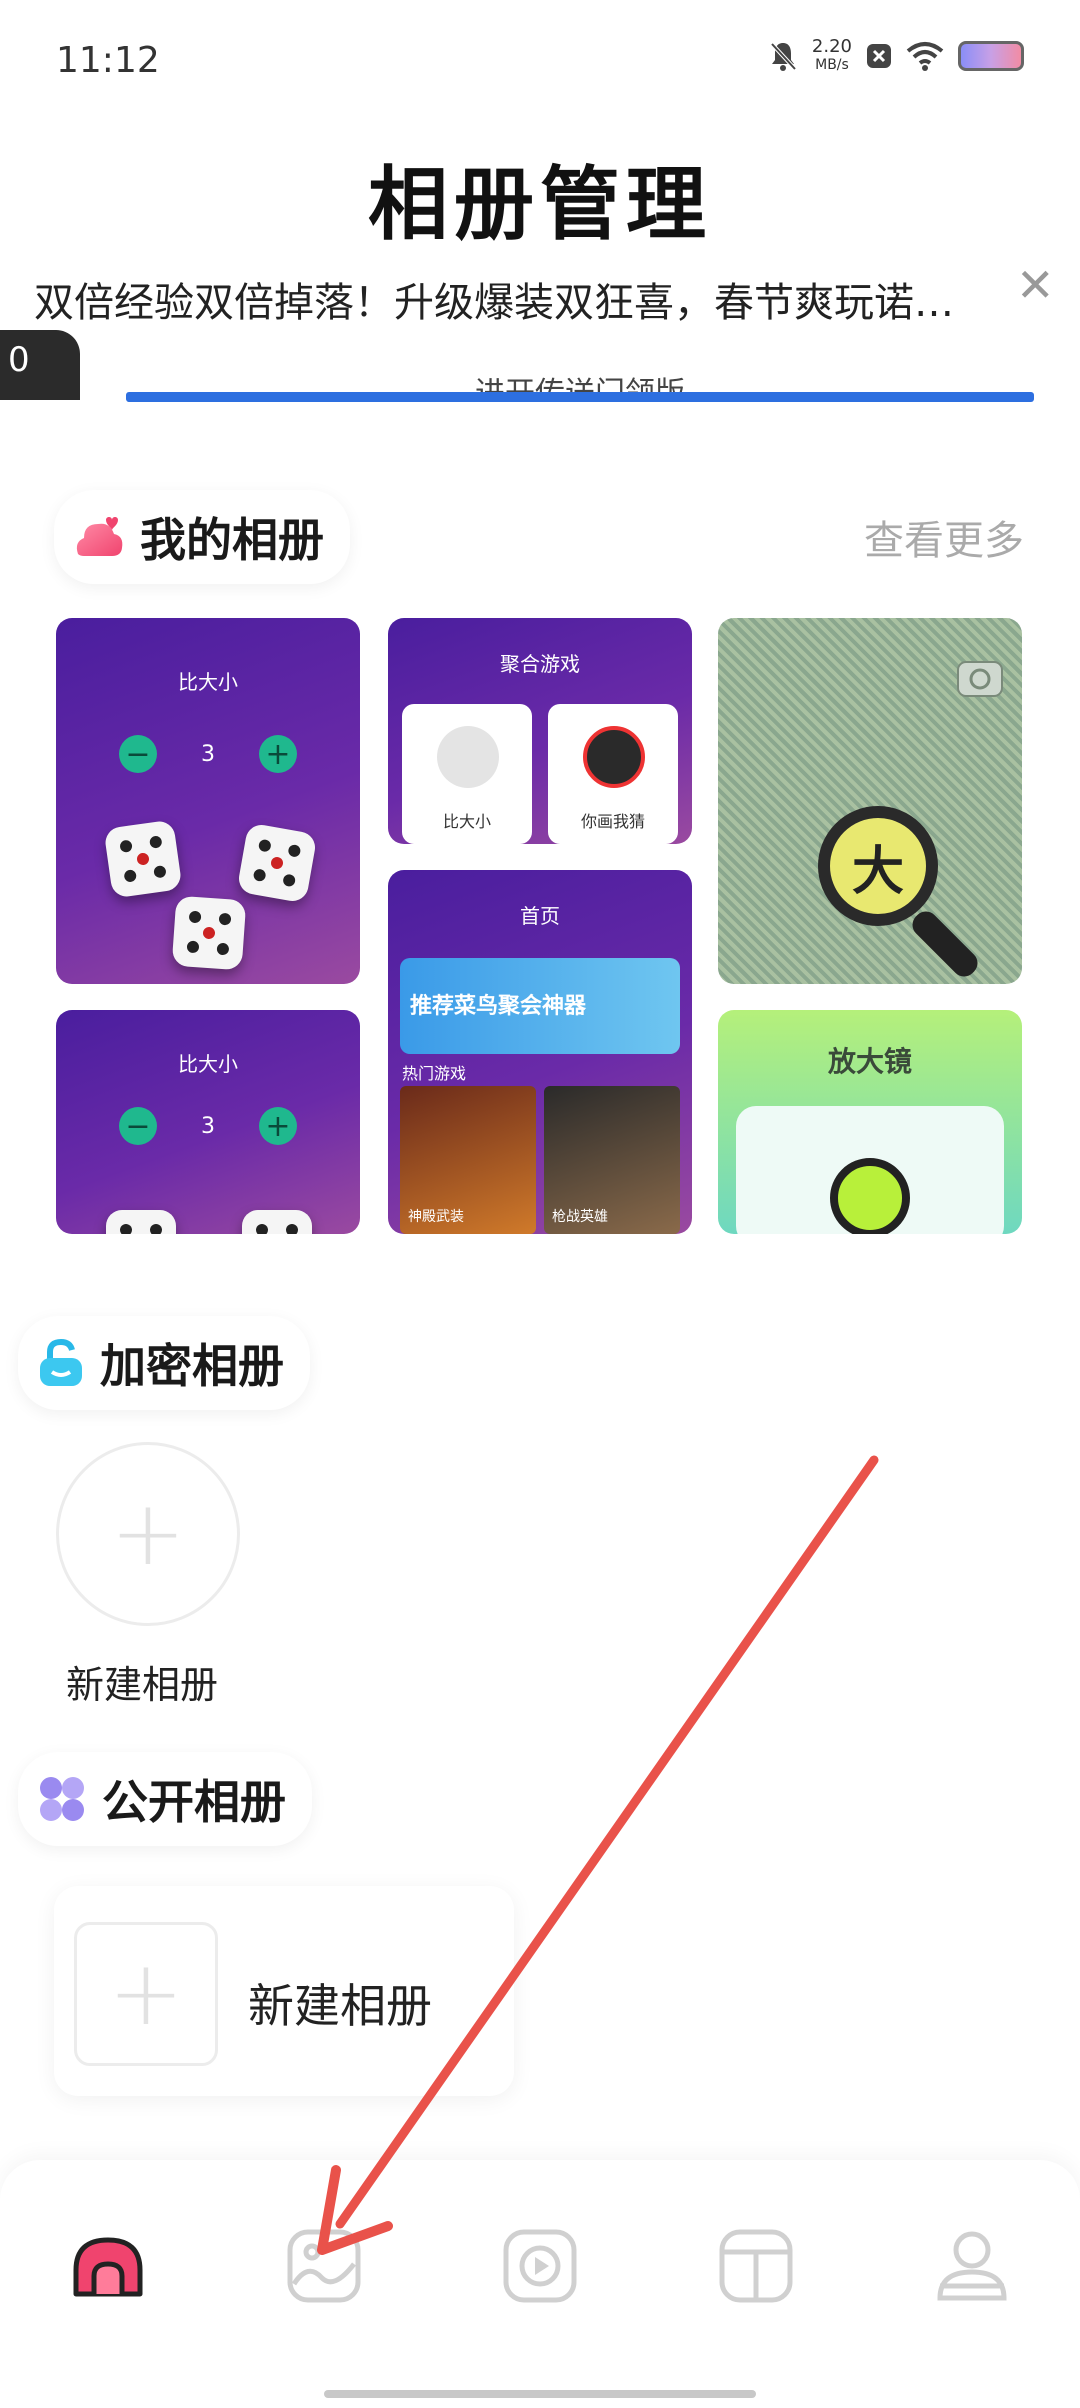 Image resolution: width=1080 pixels, height=2408 pixels. Describe the element at coordinates (540, 731) in the screenshot. I see `album-thumb: 聚合游戏 比大小 你画我猜` at that location.